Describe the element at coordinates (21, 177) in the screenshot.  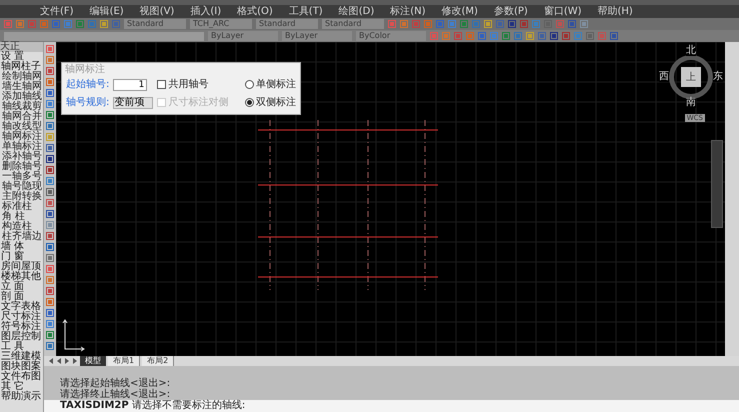
I see `sidebar-item: 一轴多号` at that location.